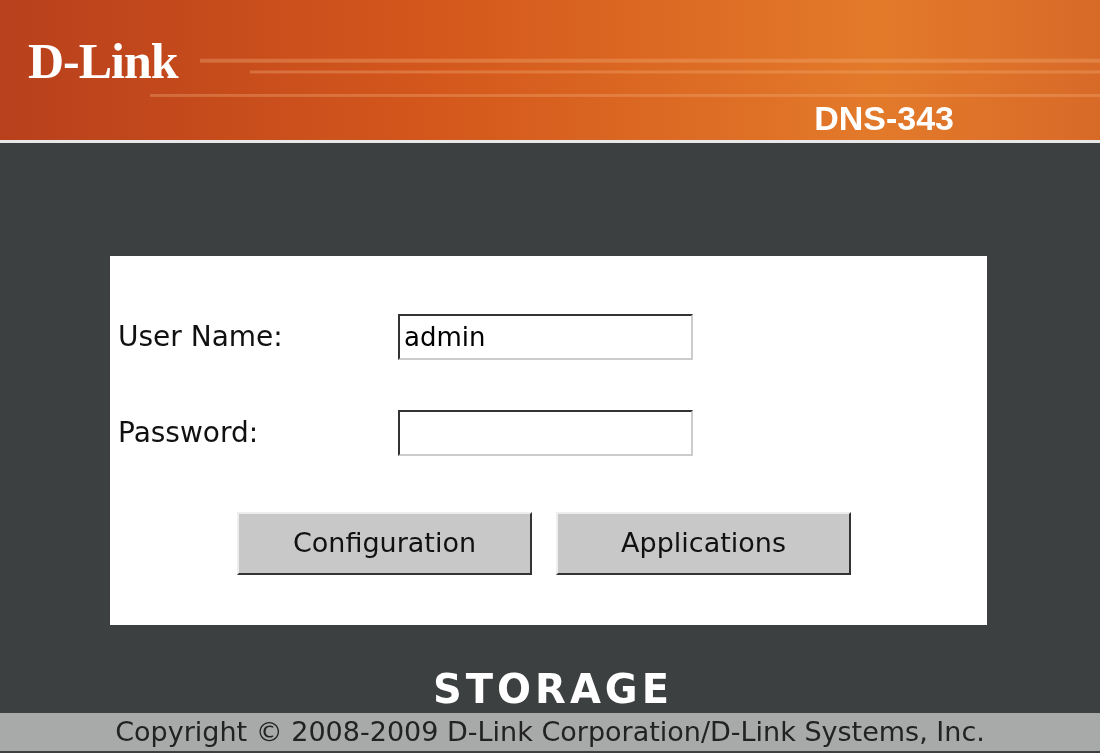 This screenshot has width=1100, height=753. I want to click on model-name: DNS-343, so click(884, 118).